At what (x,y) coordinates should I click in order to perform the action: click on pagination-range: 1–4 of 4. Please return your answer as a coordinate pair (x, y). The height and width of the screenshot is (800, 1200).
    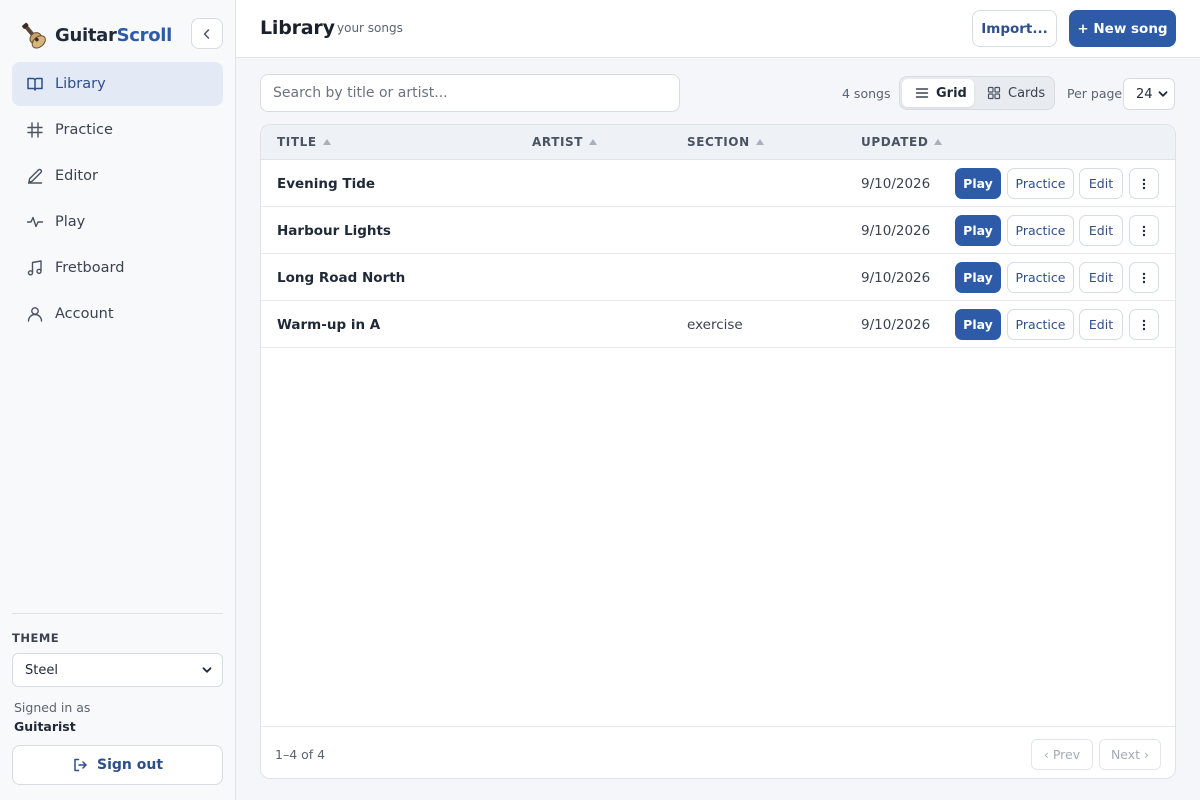
    Looking at the image, I should click on (300, 754).